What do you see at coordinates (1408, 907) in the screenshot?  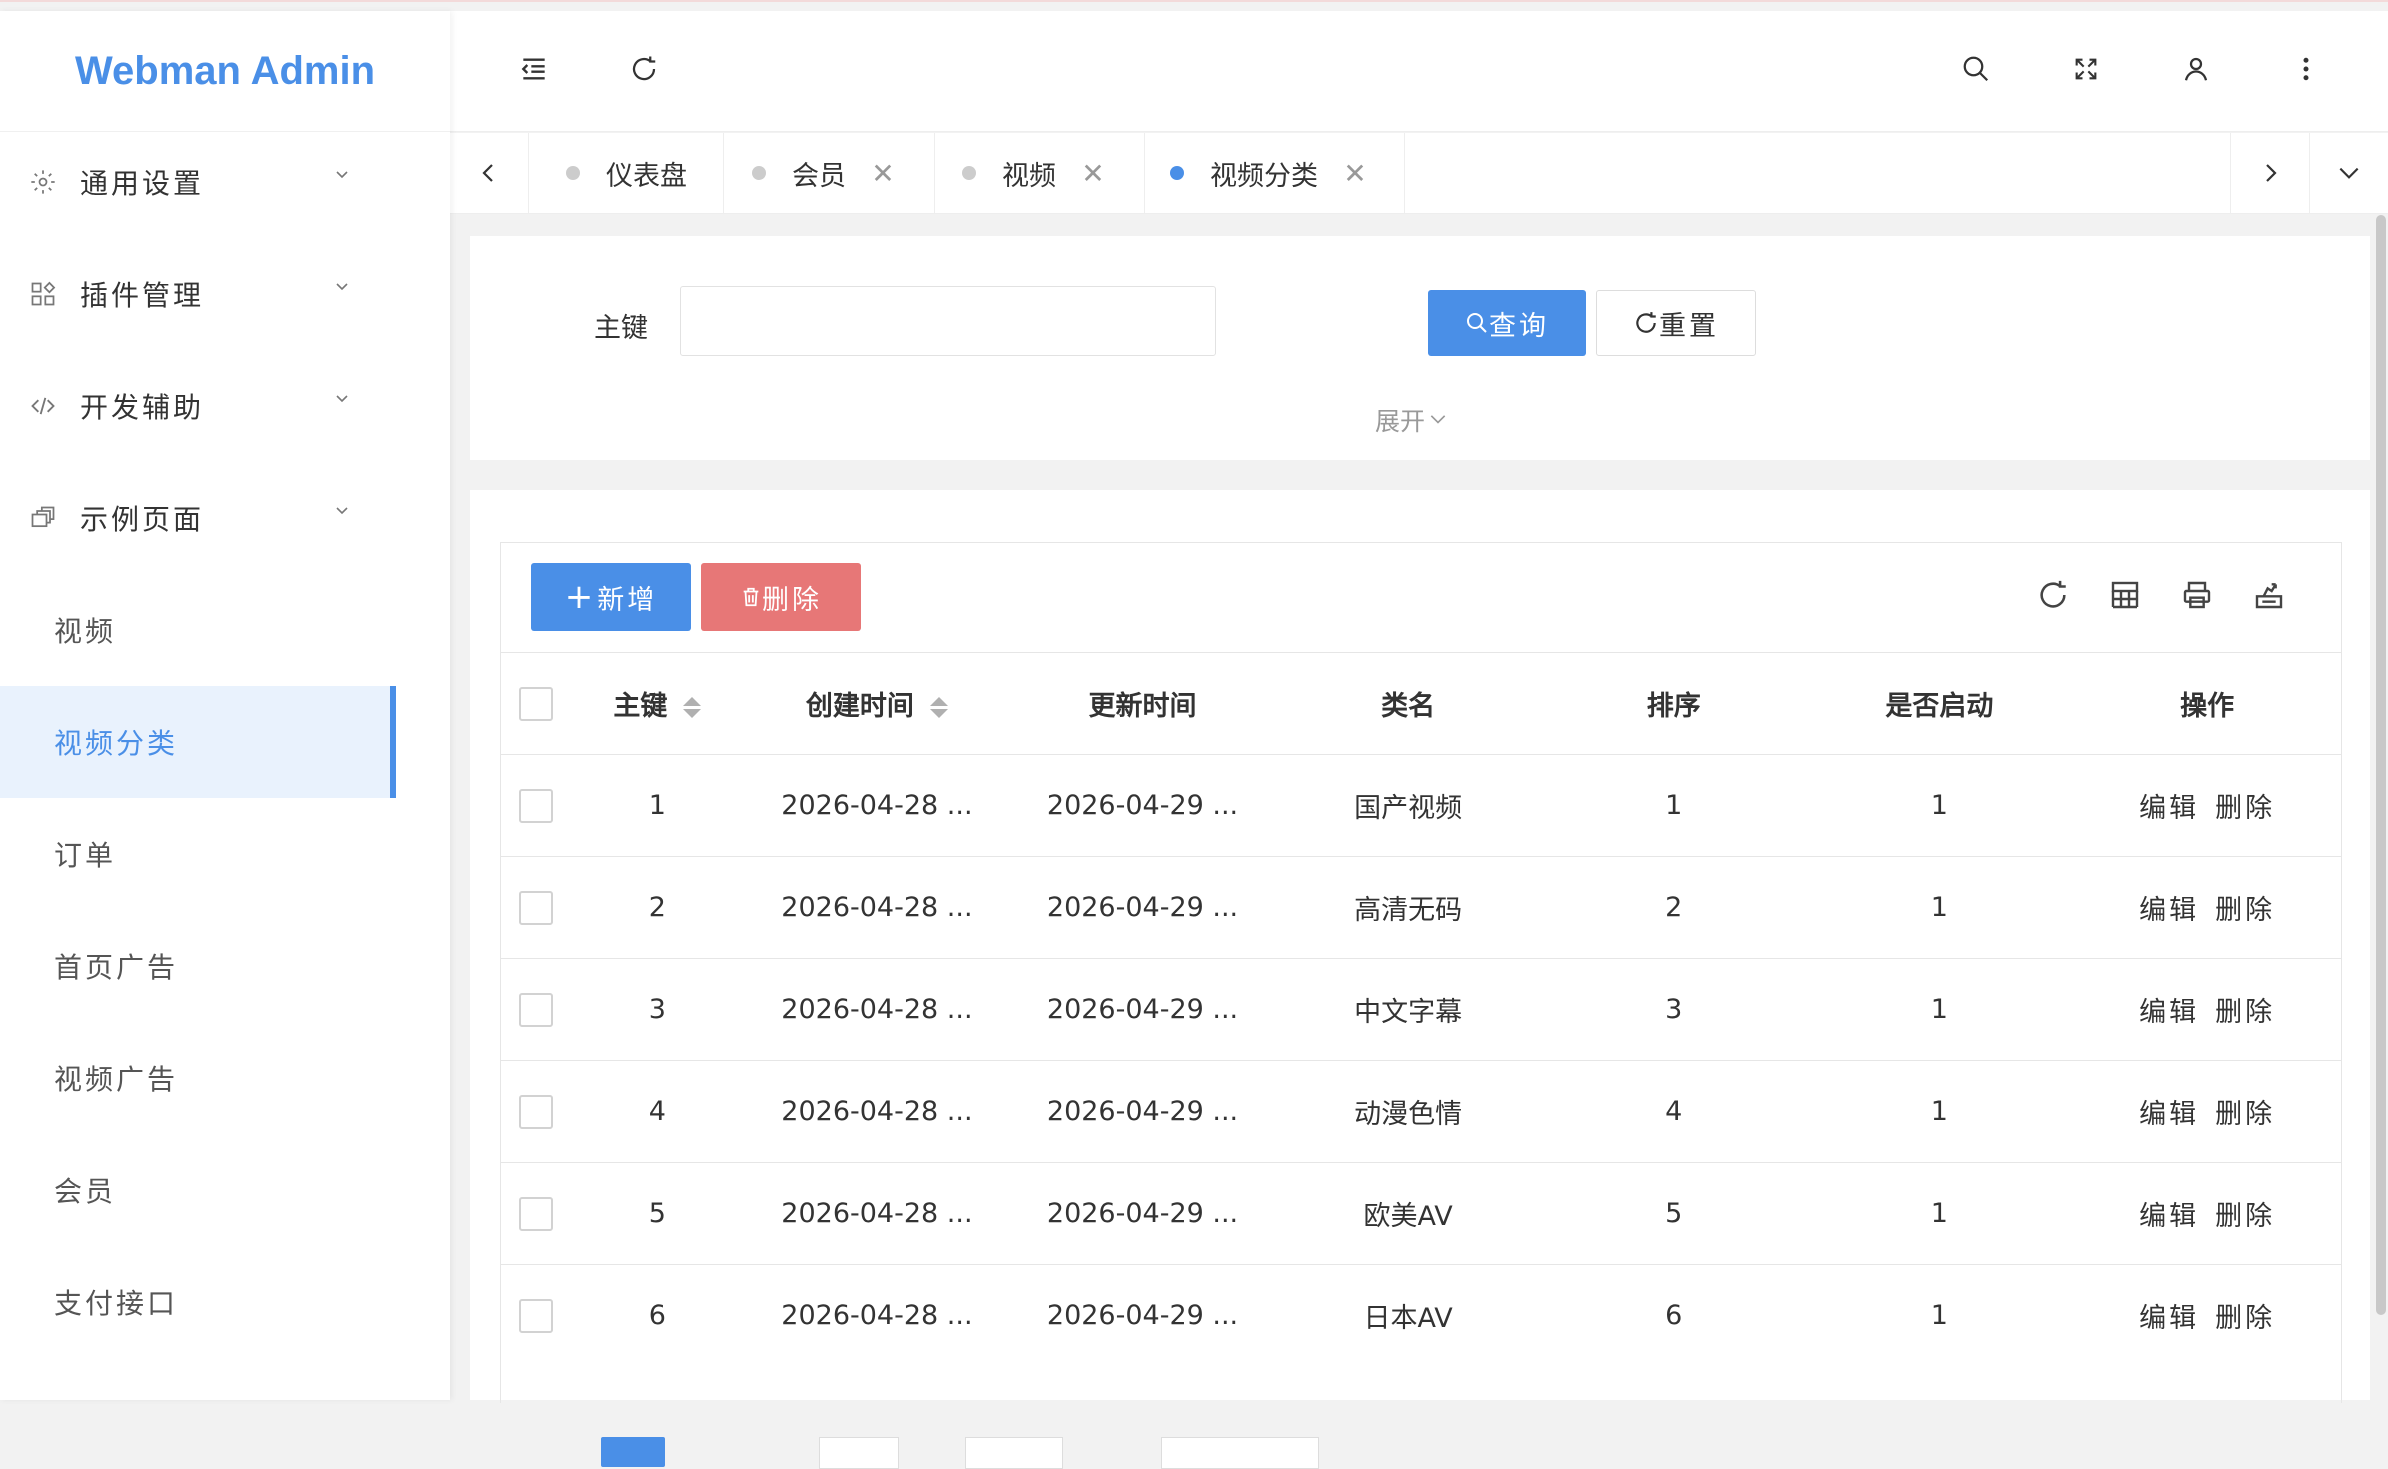 I see `cell-name: 高清无码` at bounding box center [1408, 907].